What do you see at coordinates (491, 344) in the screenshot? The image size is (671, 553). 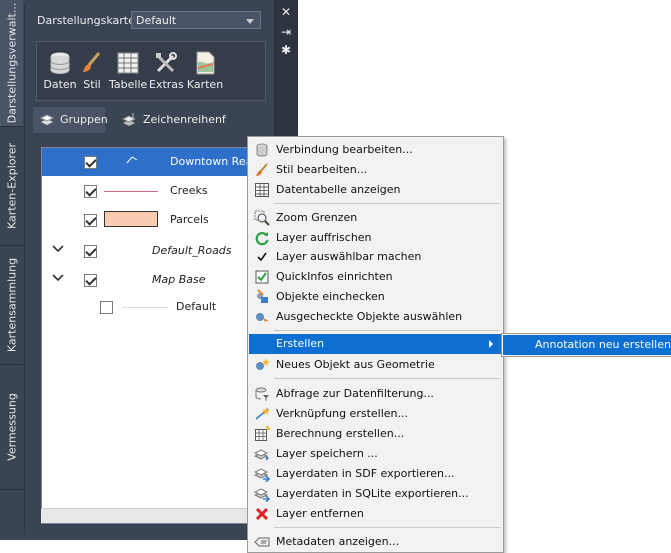 I see `submenu-arrow-icon` at bounding box center [491, 344].